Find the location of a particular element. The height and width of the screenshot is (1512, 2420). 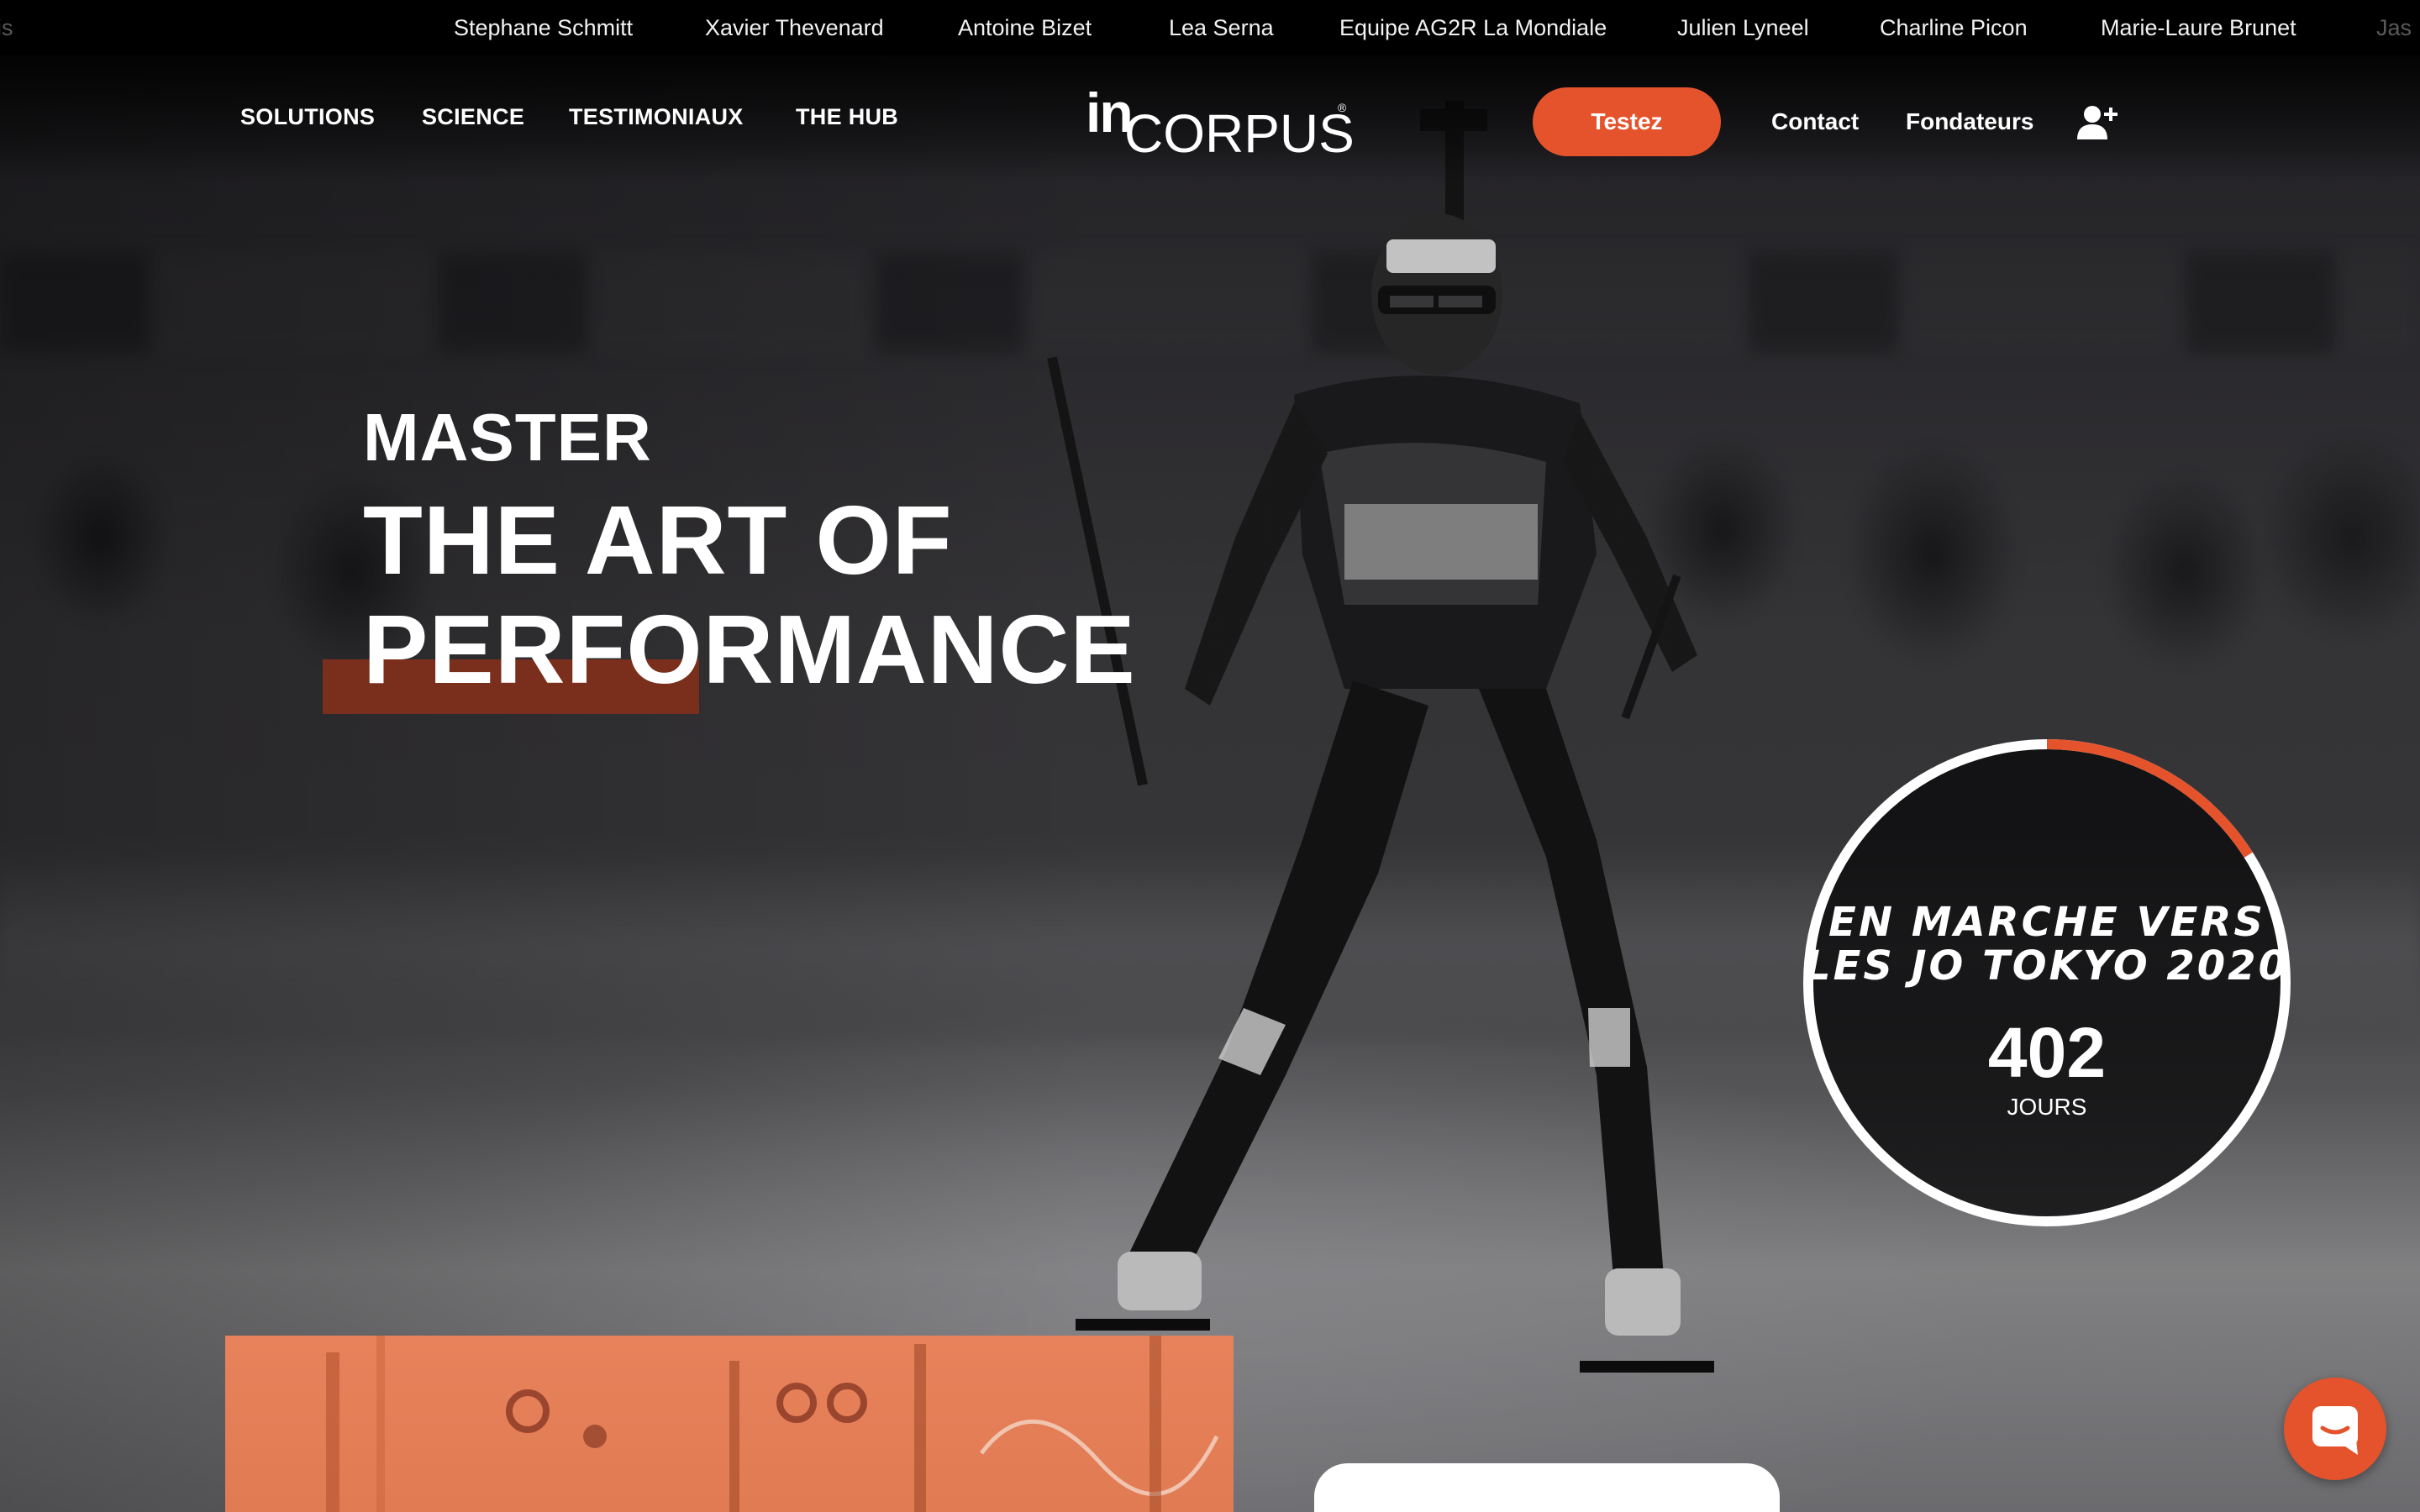

nav-contact: Contact is located at coordinates (1815, 121).